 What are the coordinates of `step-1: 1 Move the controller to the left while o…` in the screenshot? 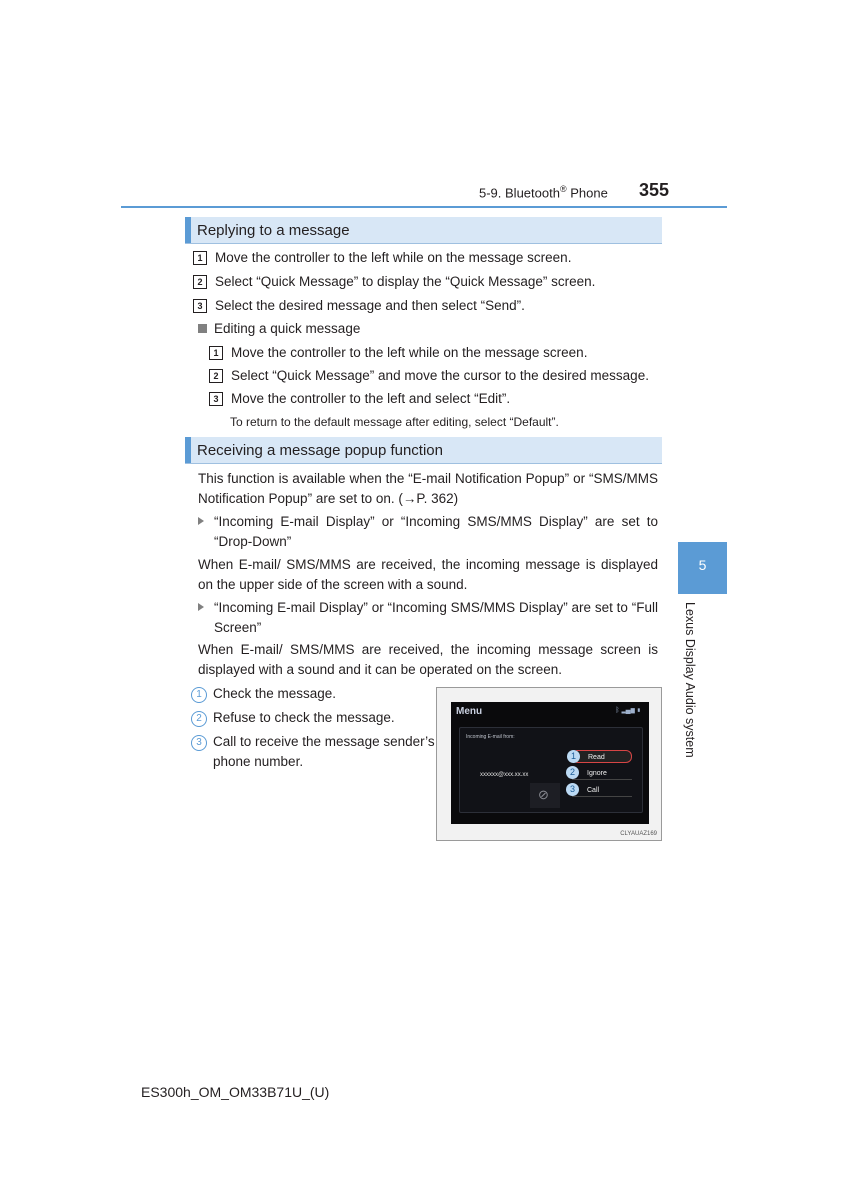 It's located at (382, 258).